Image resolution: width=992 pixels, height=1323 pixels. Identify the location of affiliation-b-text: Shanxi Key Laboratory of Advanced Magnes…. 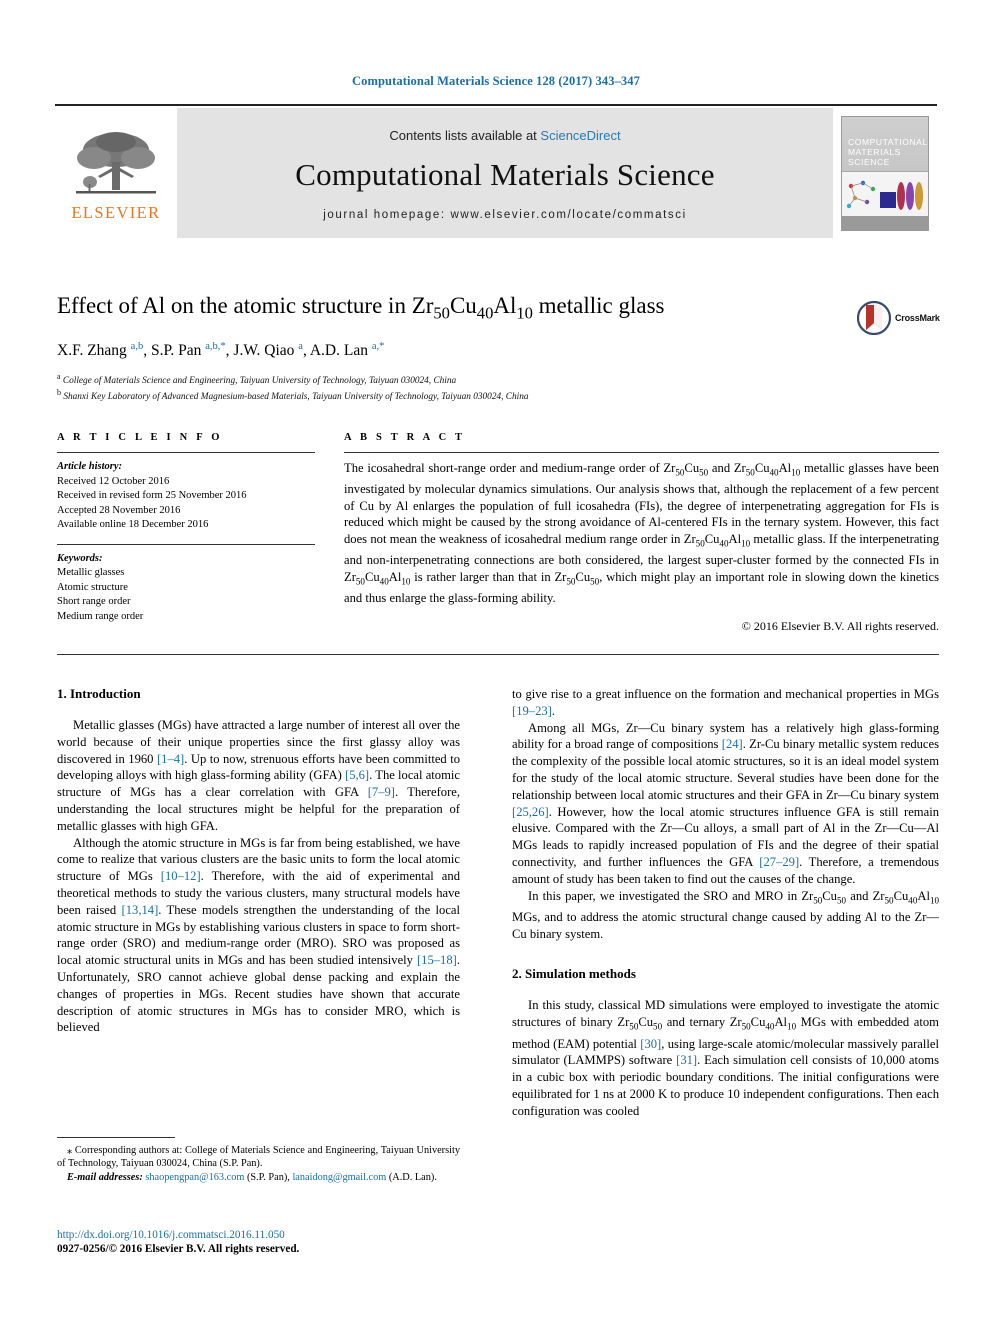
(296, 397).